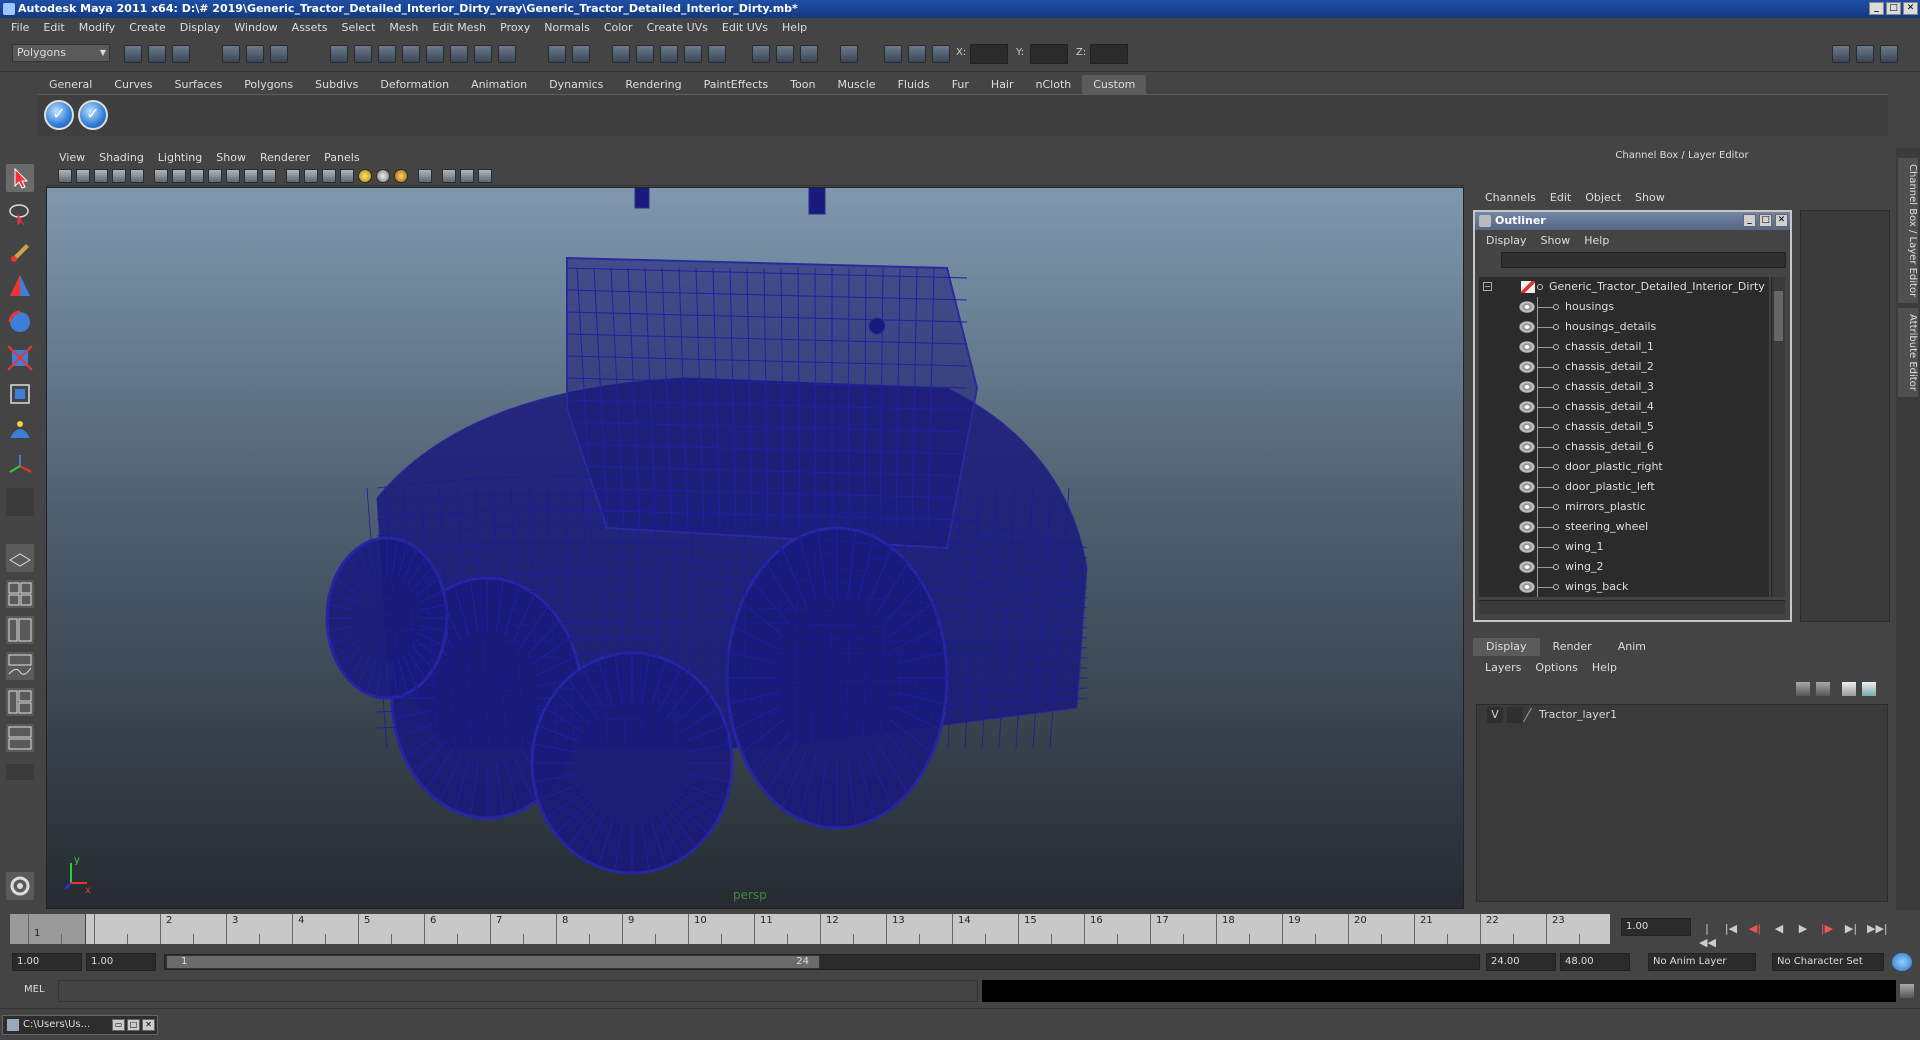 The height and width of the screenshot is (1040, 1920). Describe the element at coordinates (1632, 647) in the screenshot. I see `tab-anim: Anim` at that location.